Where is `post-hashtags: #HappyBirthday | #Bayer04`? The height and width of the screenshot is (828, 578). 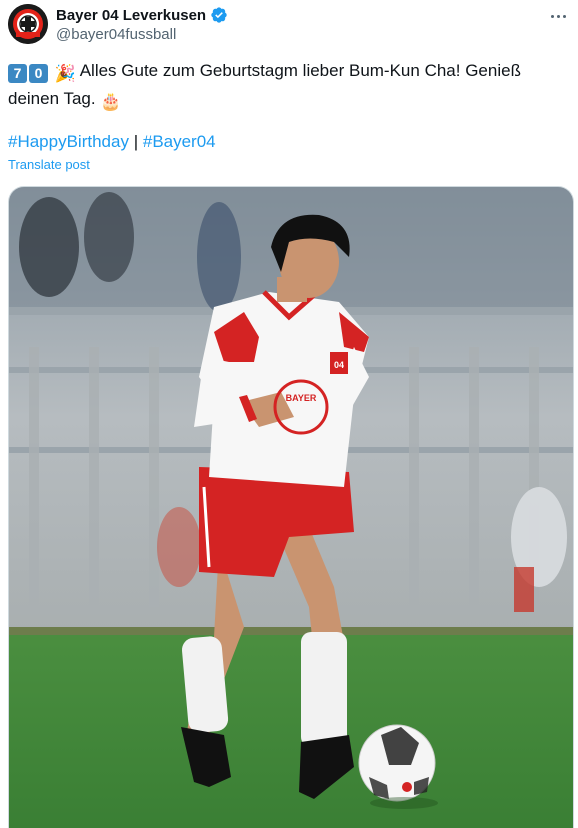
post-hashtags: #HappyBirthday | #Bayer04 is located at coordinates (112, 142).